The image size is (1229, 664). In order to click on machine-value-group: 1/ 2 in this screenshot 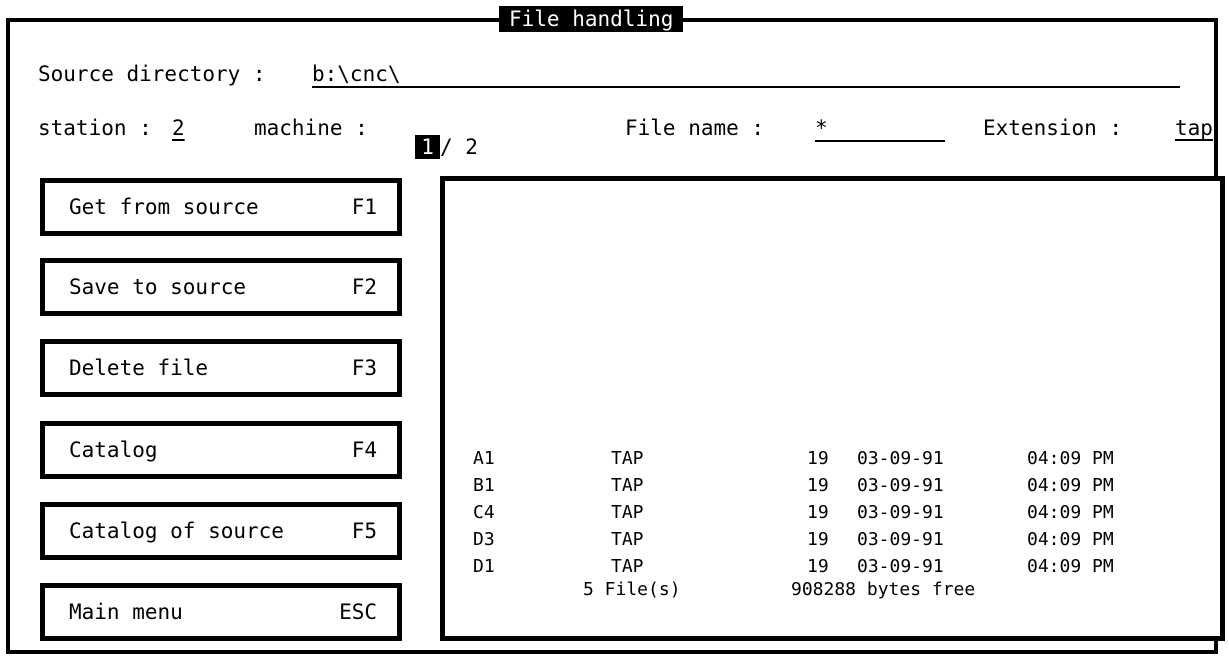, I will do `click(434, 137)`.